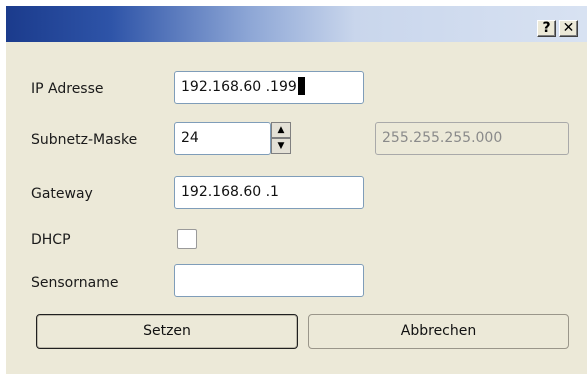 The image size is (587, 374). What do you see at coordinates (62, 194) in the screenshot?
I see `gateway-label: Gateway` at bounding box center [62, 194].